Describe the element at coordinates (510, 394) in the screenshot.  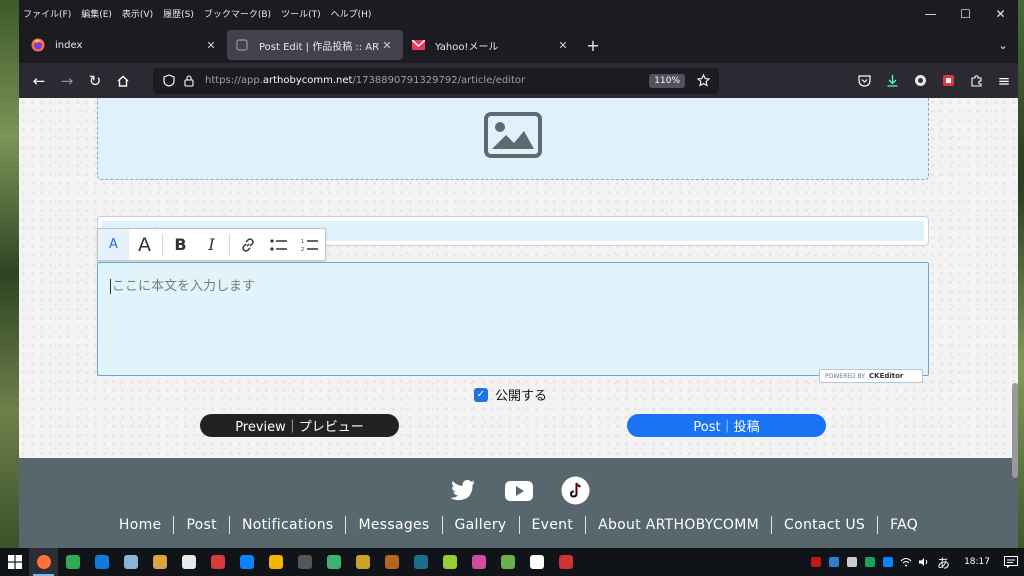
I see `publish-toggle: ✓ 公開する` at that location.